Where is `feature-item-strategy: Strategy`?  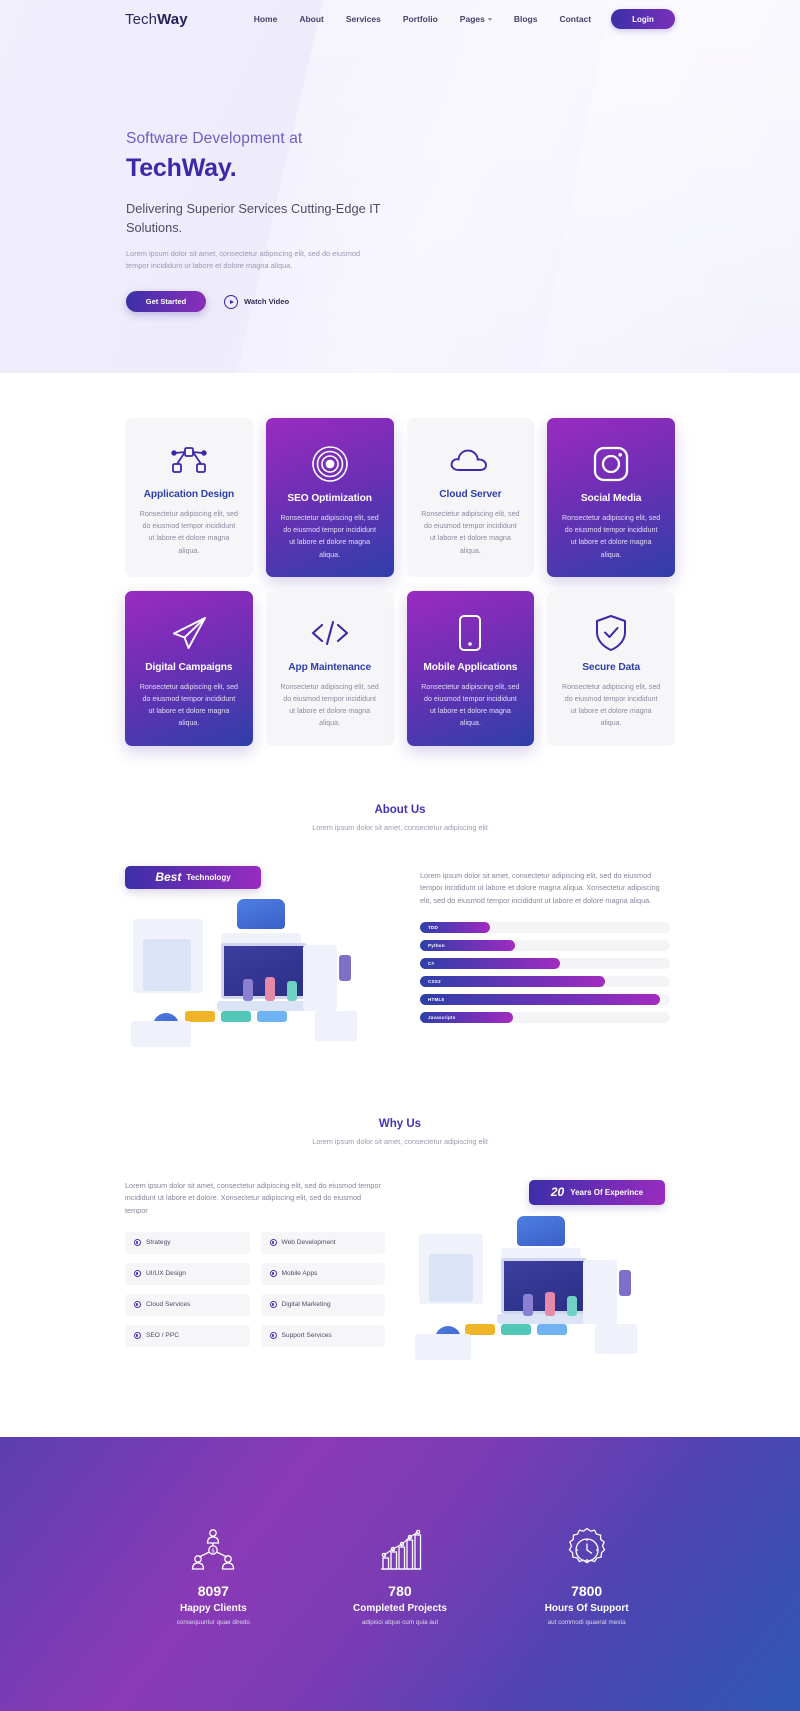
feature-item-strategy: Strategy is located at coordinates (187, 1242).